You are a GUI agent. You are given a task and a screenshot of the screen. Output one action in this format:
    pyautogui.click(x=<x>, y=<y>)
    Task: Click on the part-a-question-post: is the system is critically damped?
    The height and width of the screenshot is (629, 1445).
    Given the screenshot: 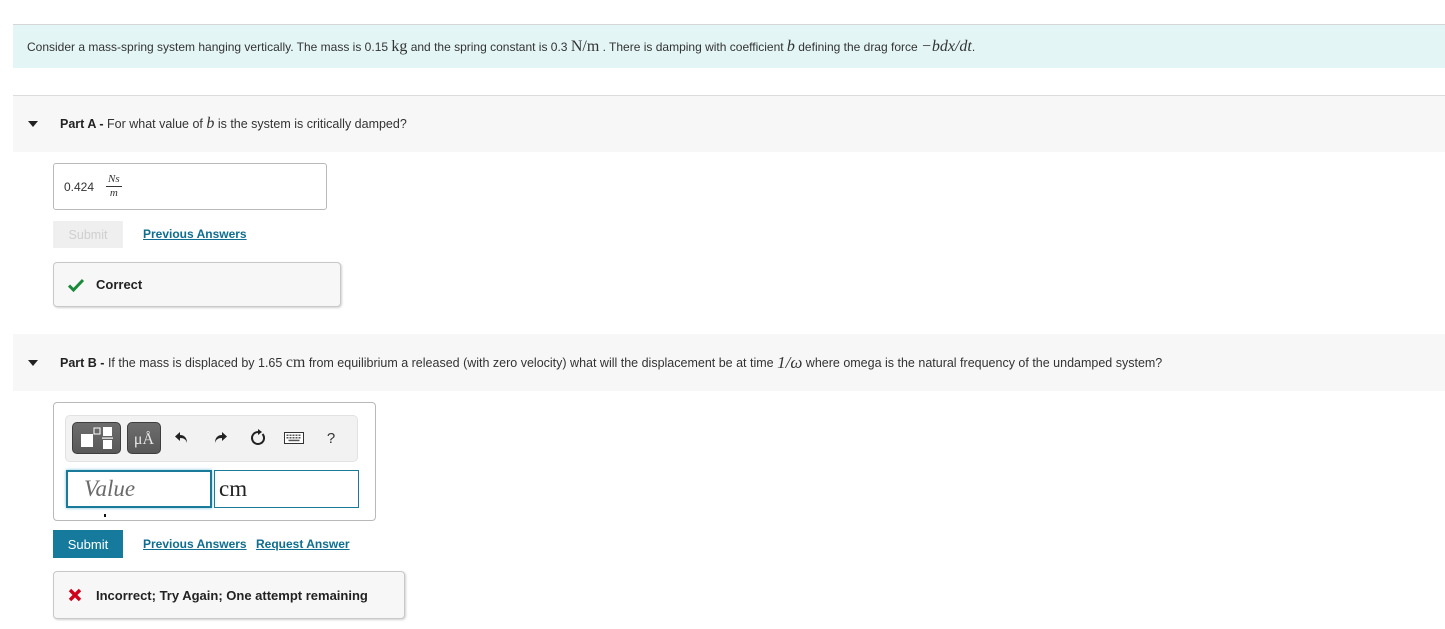 What is the action you would take?
    pyautogui.click(x=310, y=124)
    